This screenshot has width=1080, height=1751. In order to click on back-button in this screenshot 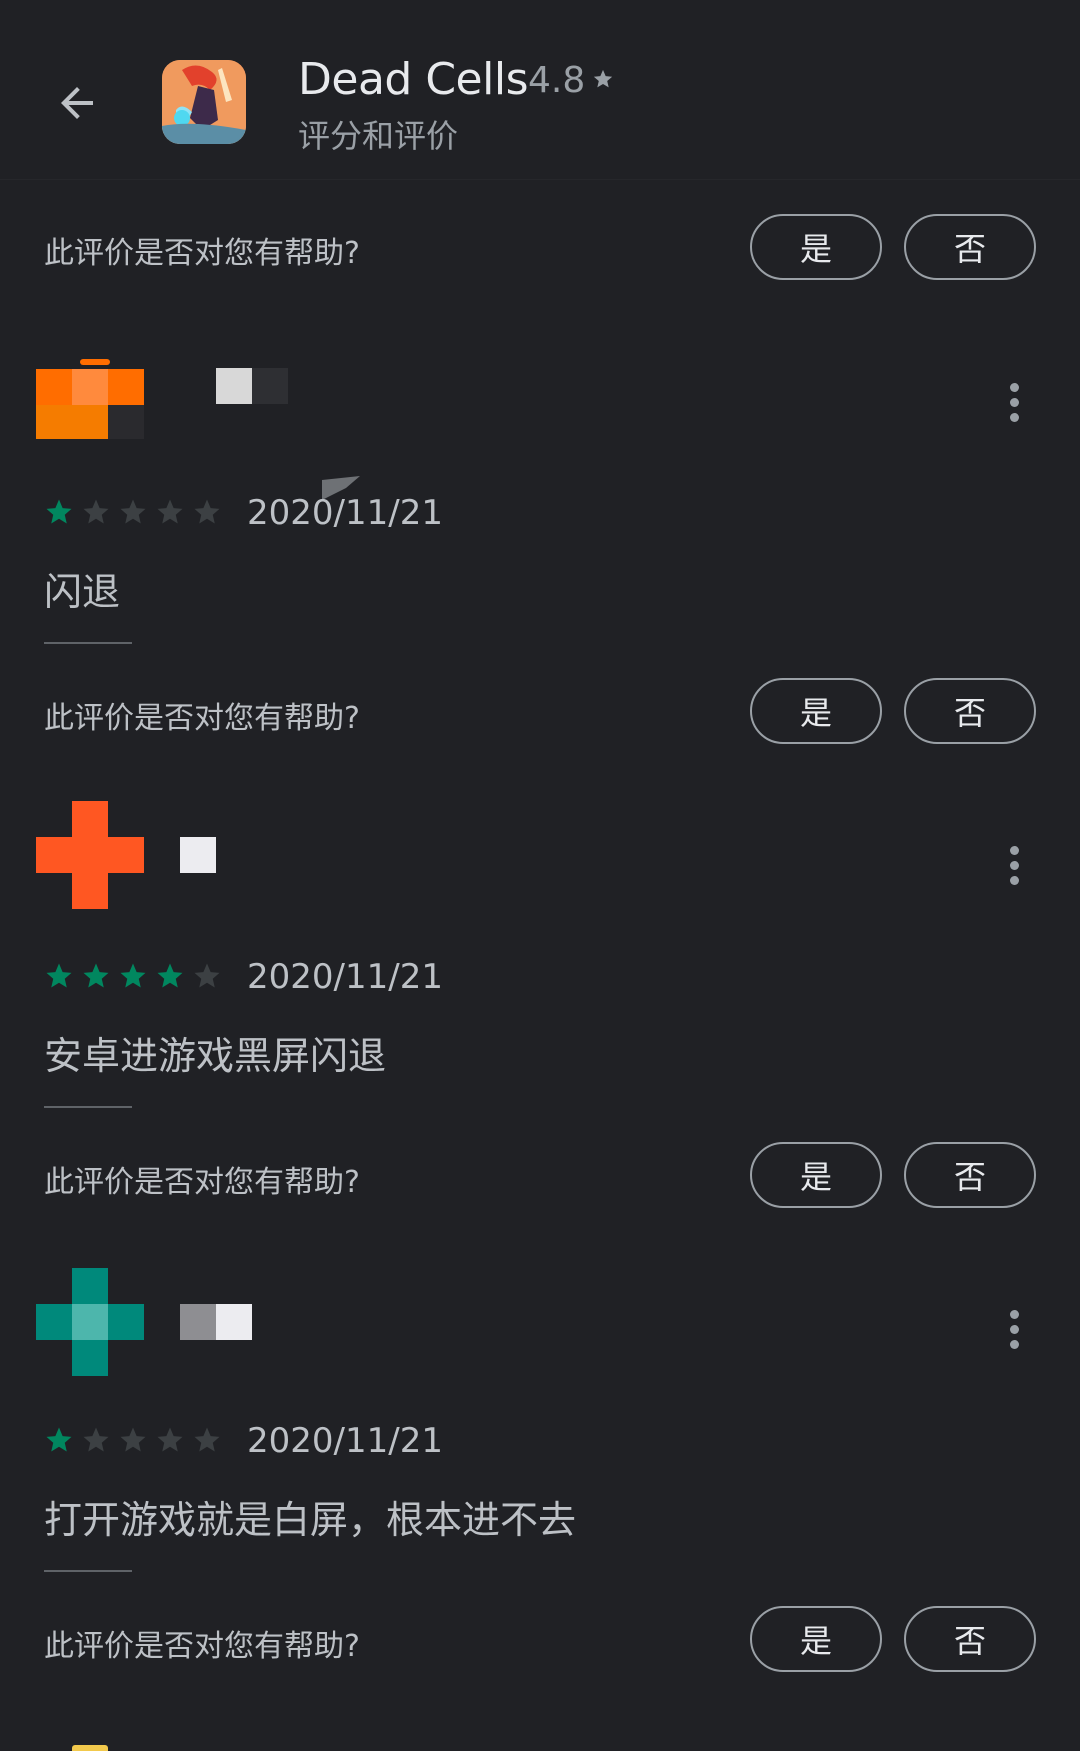, I will do `click(77, 103)`.